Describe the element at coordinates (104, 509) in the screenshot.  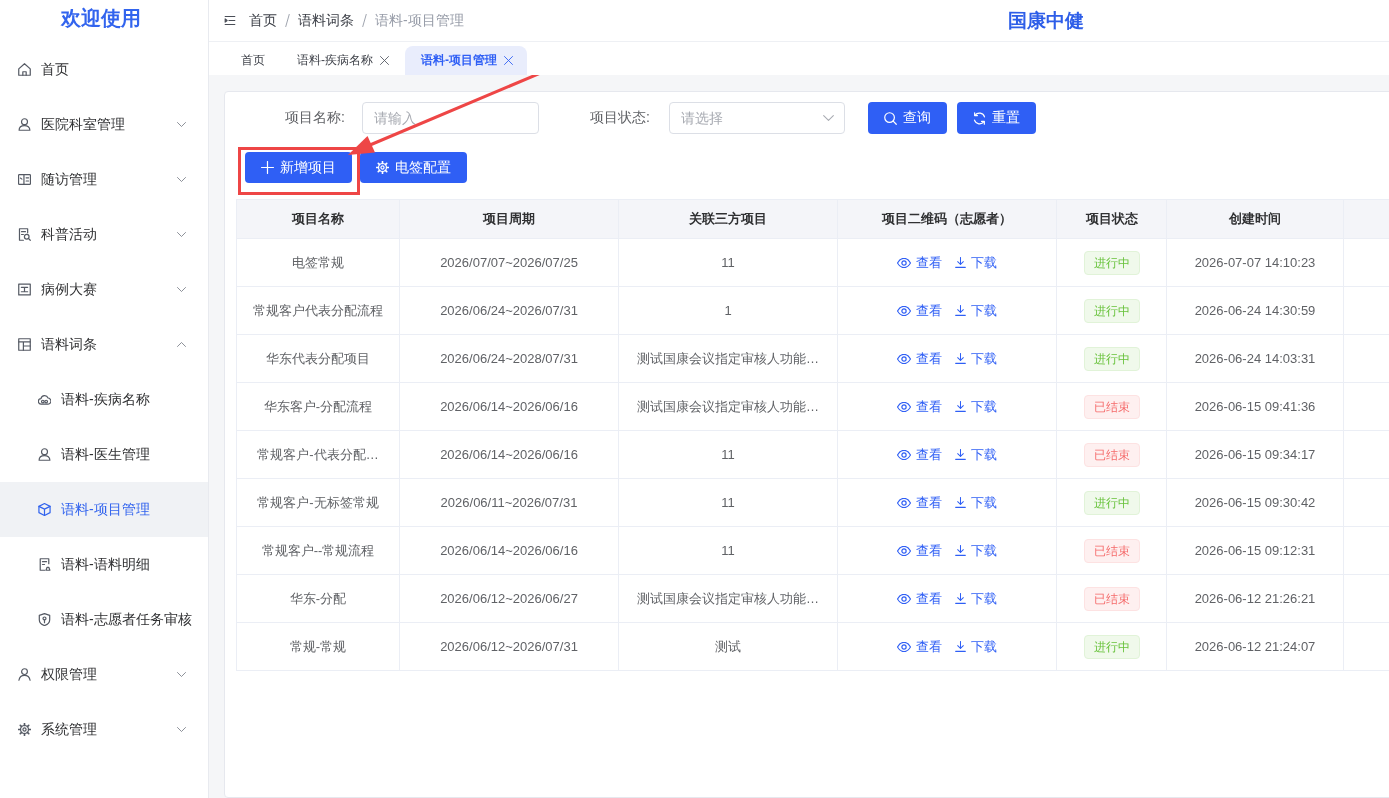
I see `submenu-item: 语料-项目管理` at that location.